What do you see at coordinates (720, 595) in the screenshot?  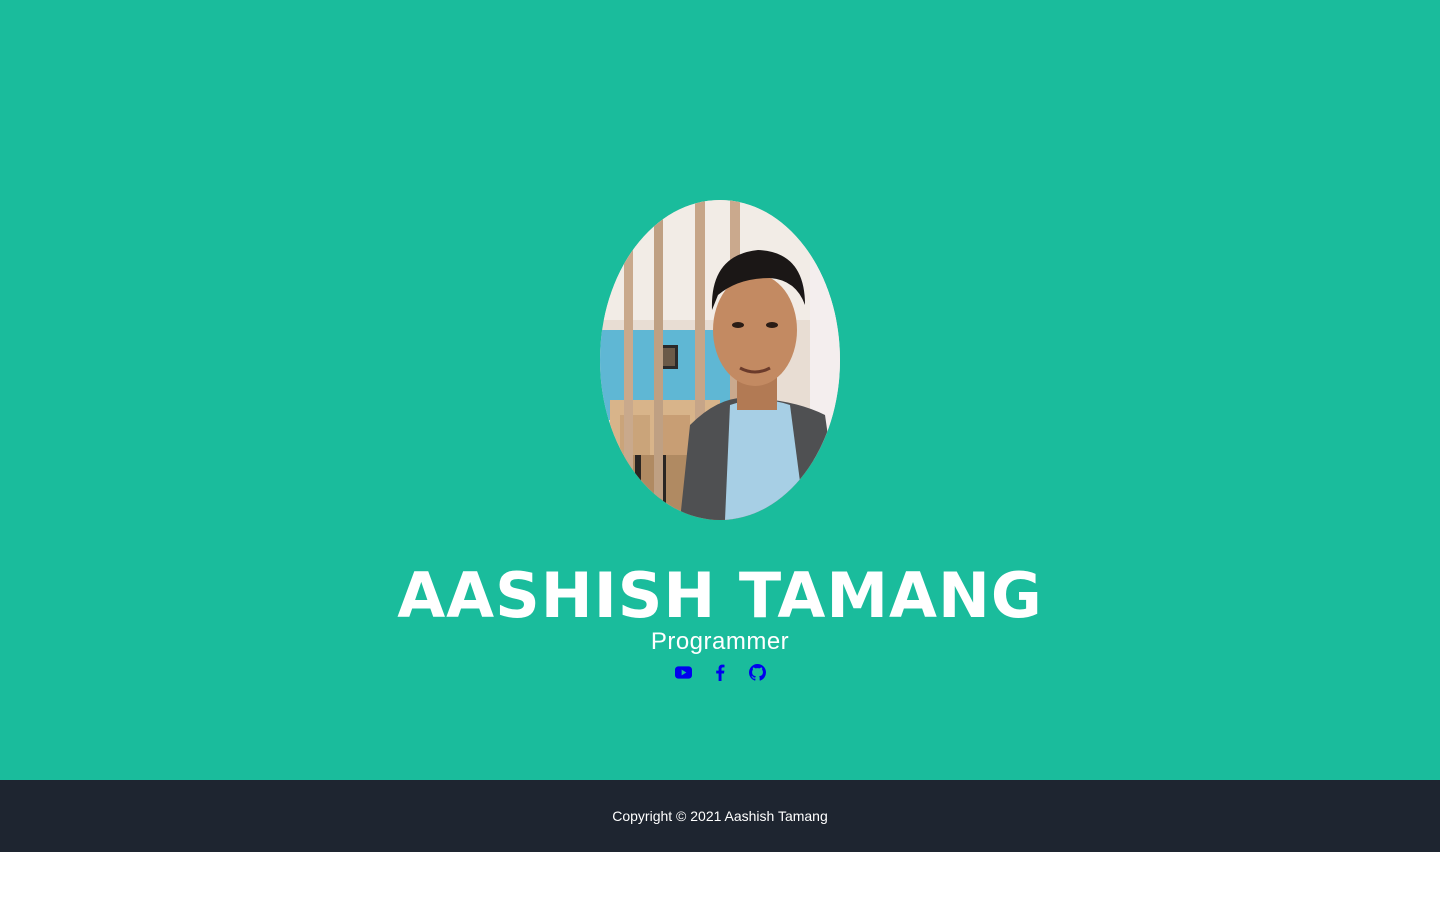 I see `profile-name: AASHISH TAMANG` at bounding box center [720, 595].